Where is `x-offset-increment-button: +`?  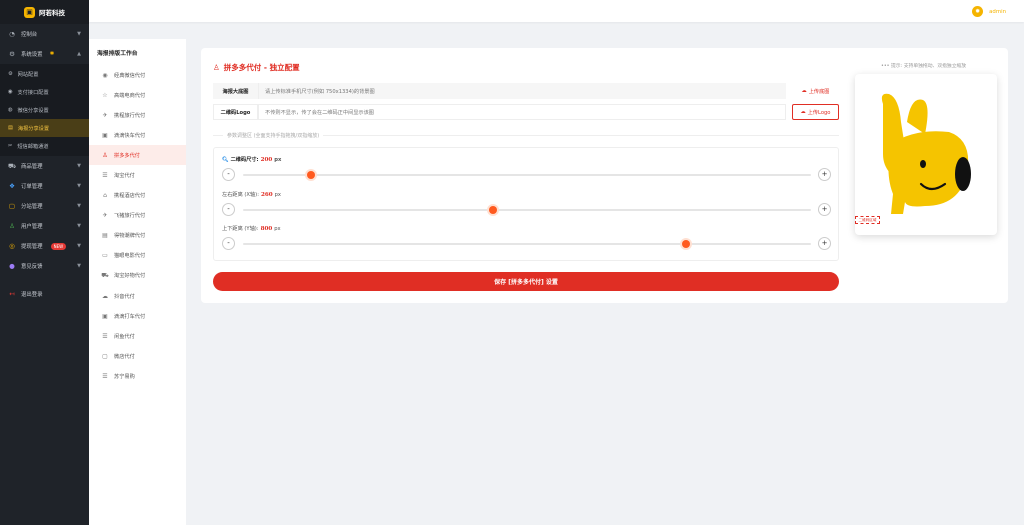 x-offset-increment-button: + is located at coordinates (824, 209).